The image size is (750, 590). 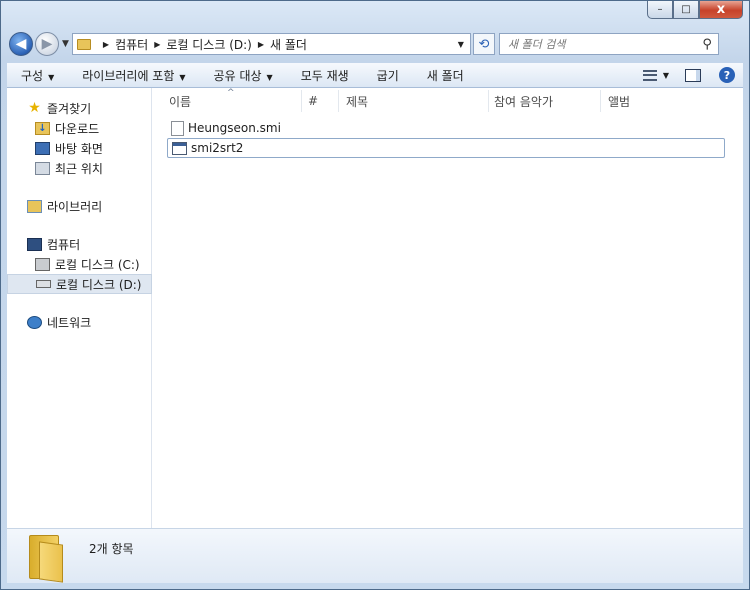 I want to click on close-button: x, so click(x=721, y=10).